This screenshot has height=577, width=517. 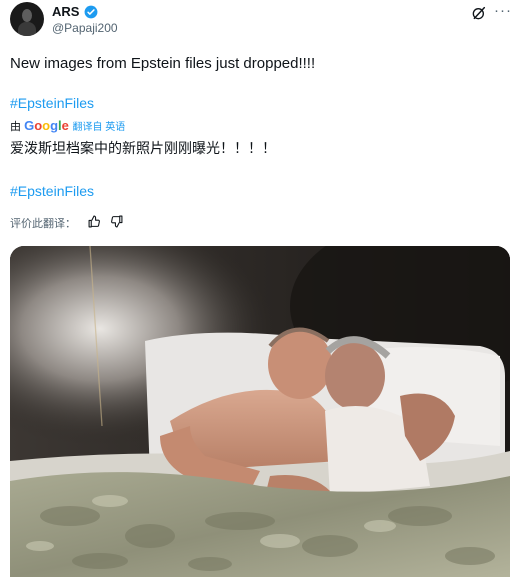 What do you see at coordinates (258, 20) in the screenshot?
I see `post-header: ARS @Papaji200 ···` at bounding box center [258, 20].